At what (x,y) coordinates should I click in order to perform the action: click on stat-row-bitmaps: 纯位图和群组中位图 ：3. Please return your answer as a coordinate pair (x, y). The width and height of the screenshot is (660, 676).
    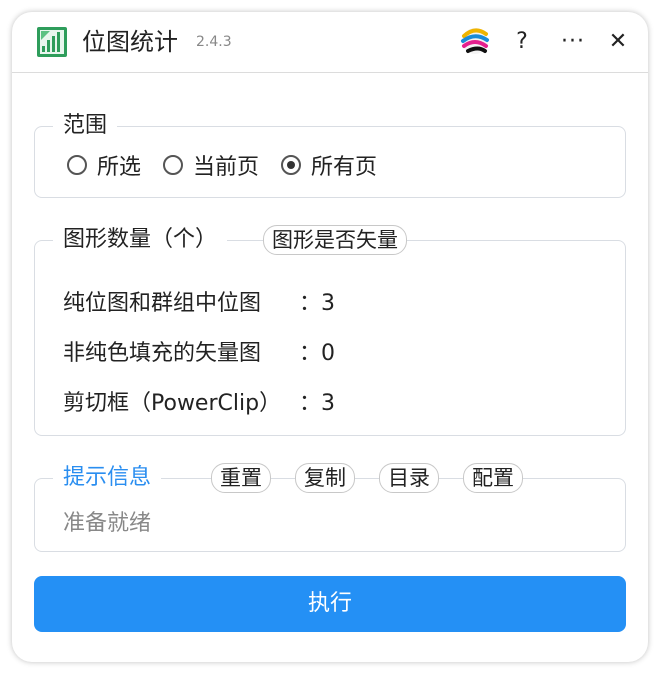
    Looking at the image, I should click on (199, 301).